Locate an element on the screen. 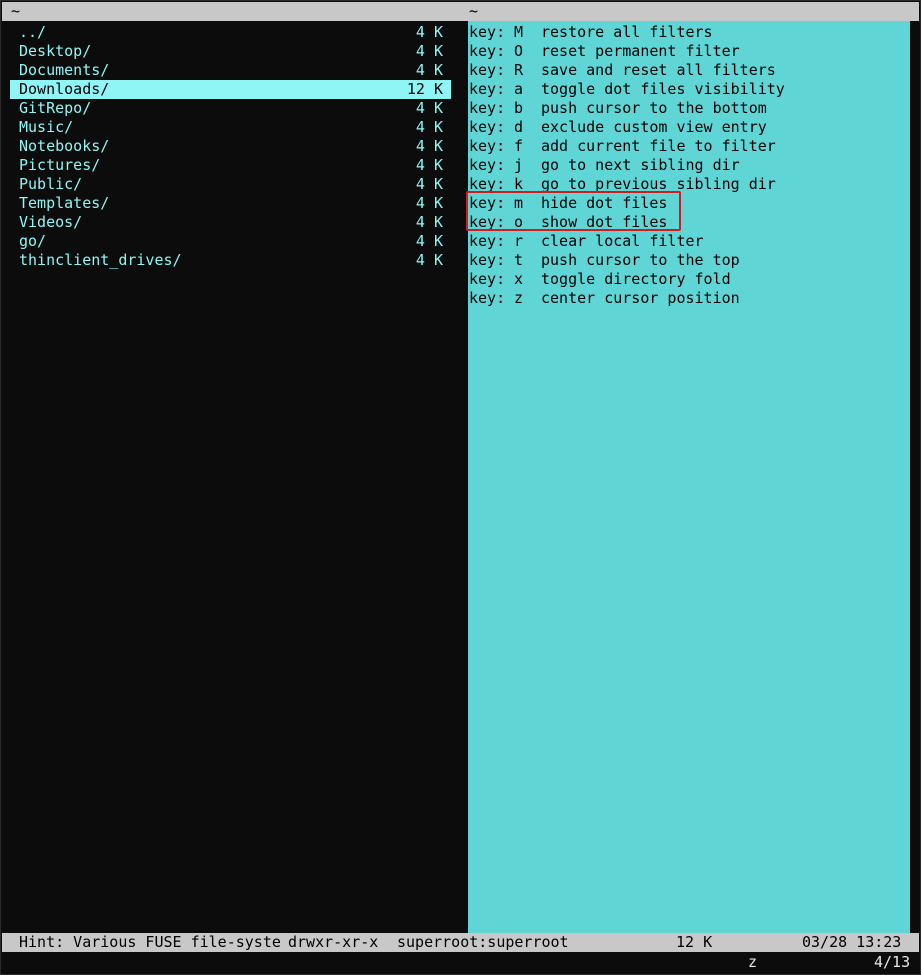 The height and width of the screenshot is (975, 921). key-char: x is located at coordinates (519, 279).